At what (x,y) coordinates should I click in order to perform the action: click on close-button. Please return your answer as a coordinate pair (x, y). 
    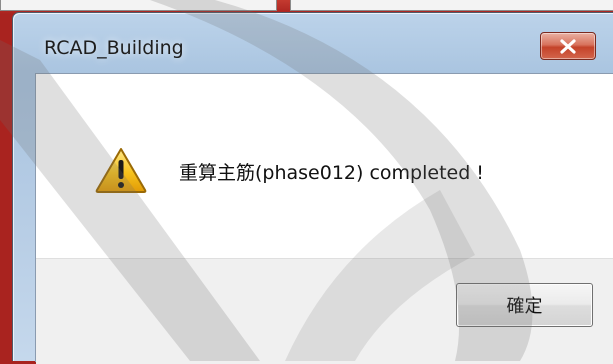
    Looking at the image, I should click on (568, 46).